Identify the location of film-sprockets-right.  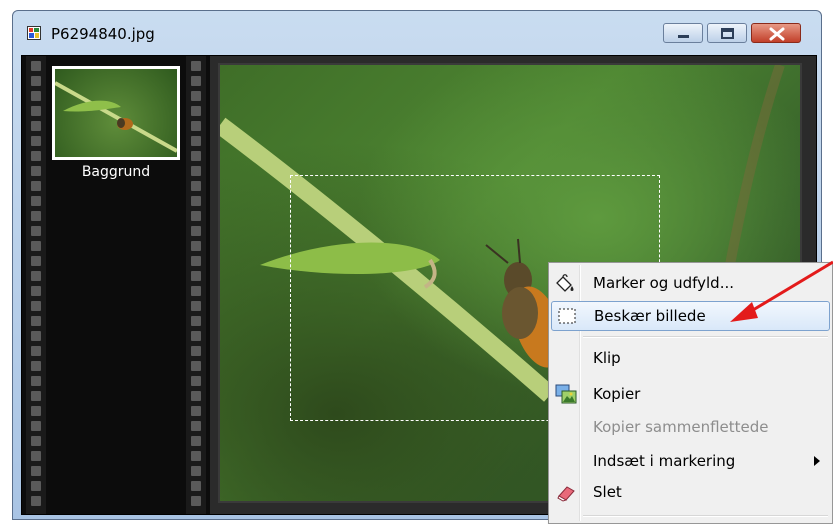
(196, 285).